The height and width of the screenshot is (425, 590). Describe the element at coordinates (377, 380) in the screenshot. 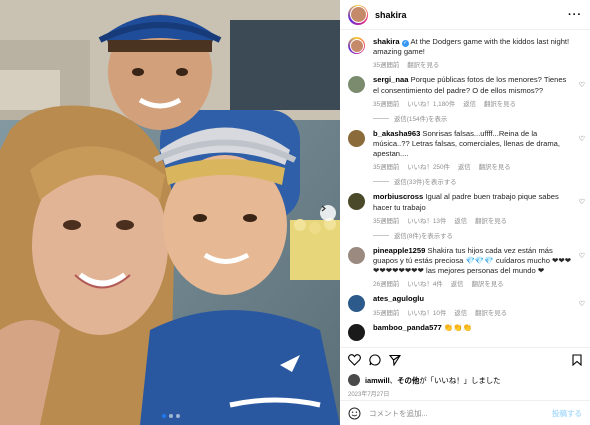

I see `liker-username: iamwill` at that location.